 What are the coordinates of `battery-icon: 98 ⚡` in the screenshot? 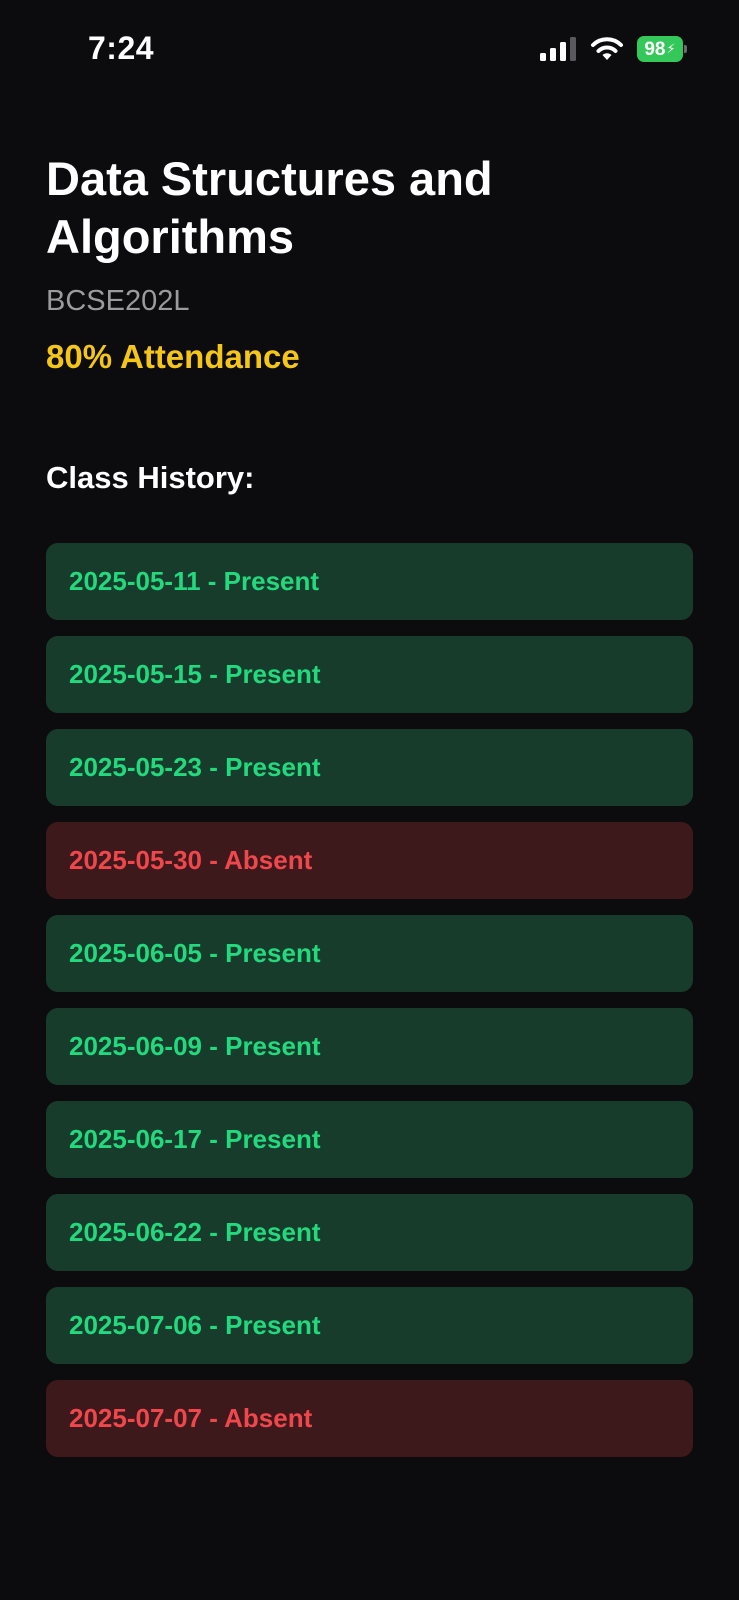 It's located at (662, 49).